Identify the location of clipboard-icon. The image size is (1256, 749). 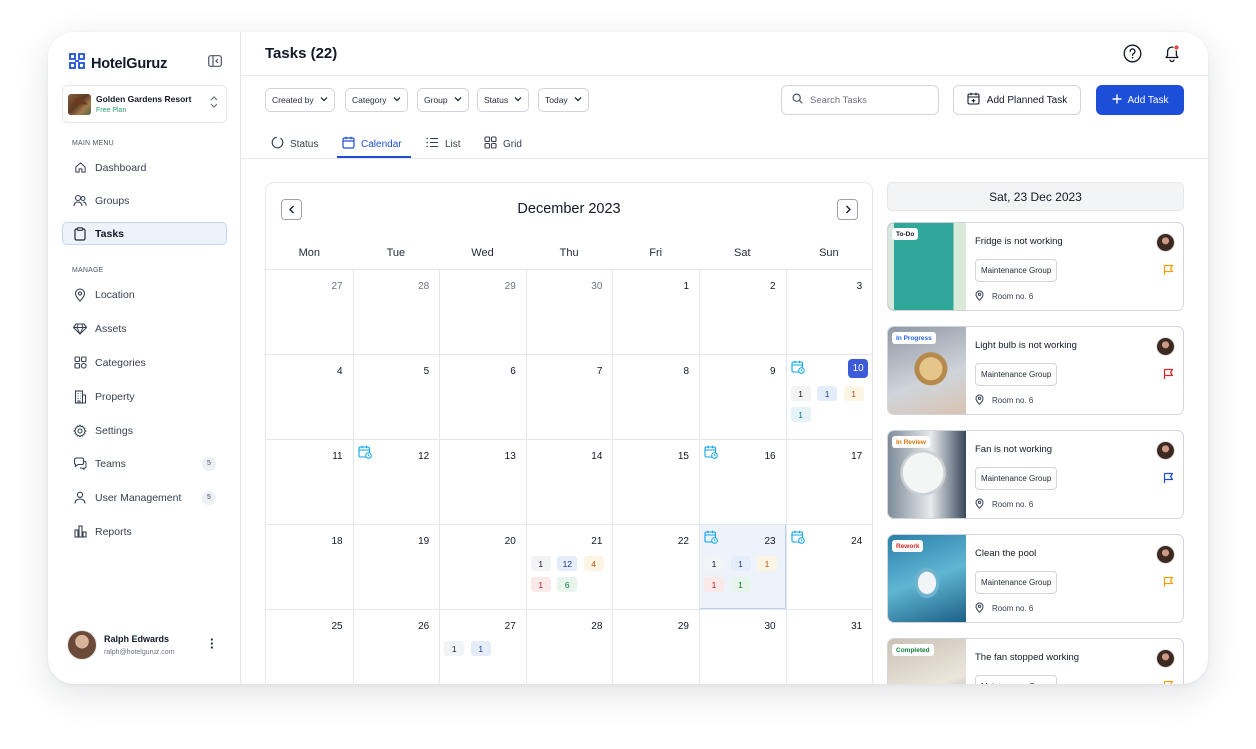
(80, 233).